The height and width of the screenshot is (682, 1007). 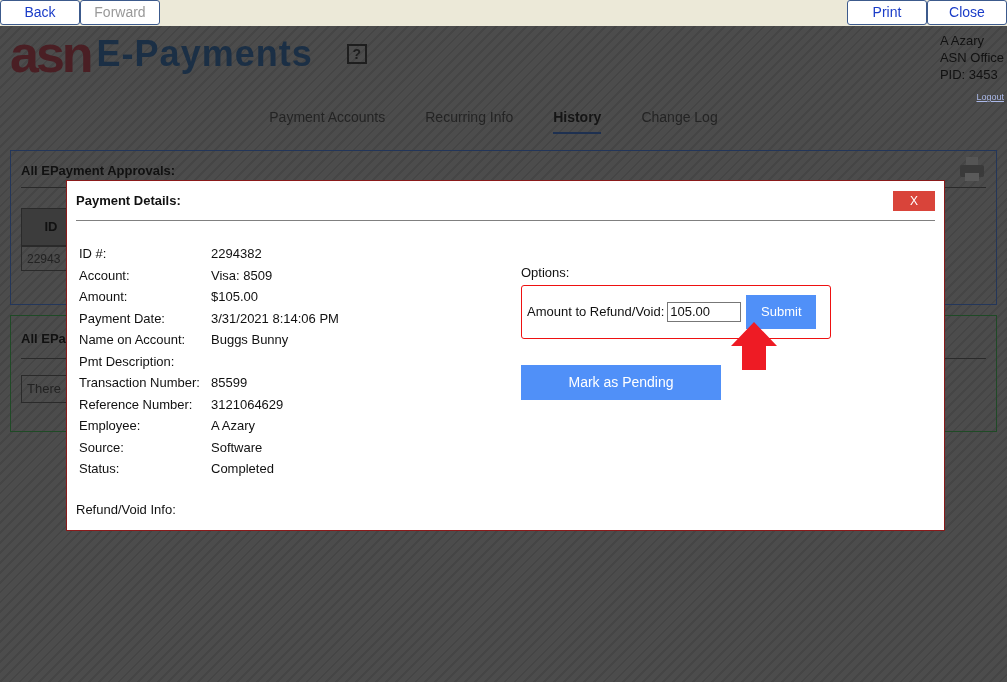 I want to click on field-label: Amount:, so click(x=104, y=297).